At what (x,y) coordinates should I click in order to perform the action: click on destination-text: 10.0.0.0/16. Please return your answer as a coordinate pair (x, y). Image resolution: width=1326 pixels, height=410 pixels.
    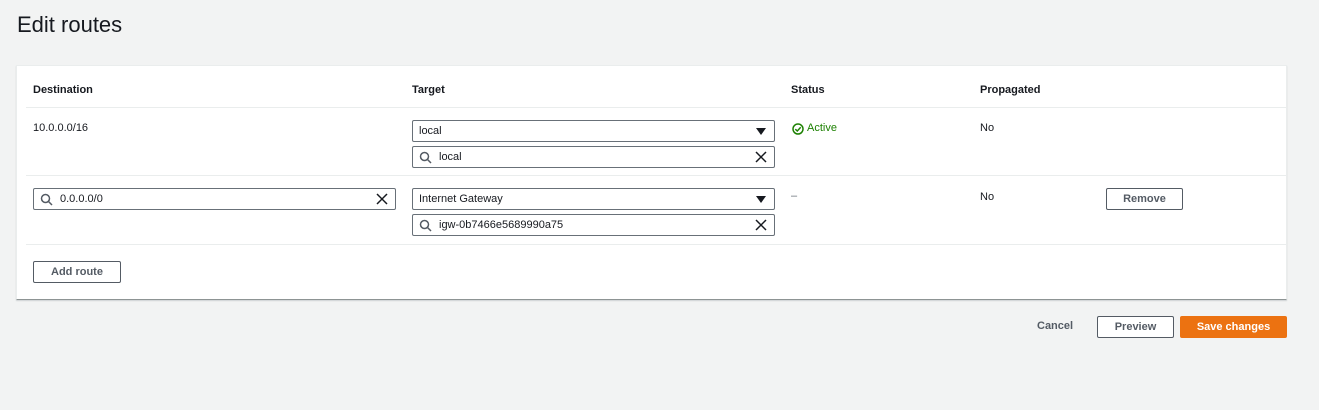
    Looking at the image, I should click on (61, 128).